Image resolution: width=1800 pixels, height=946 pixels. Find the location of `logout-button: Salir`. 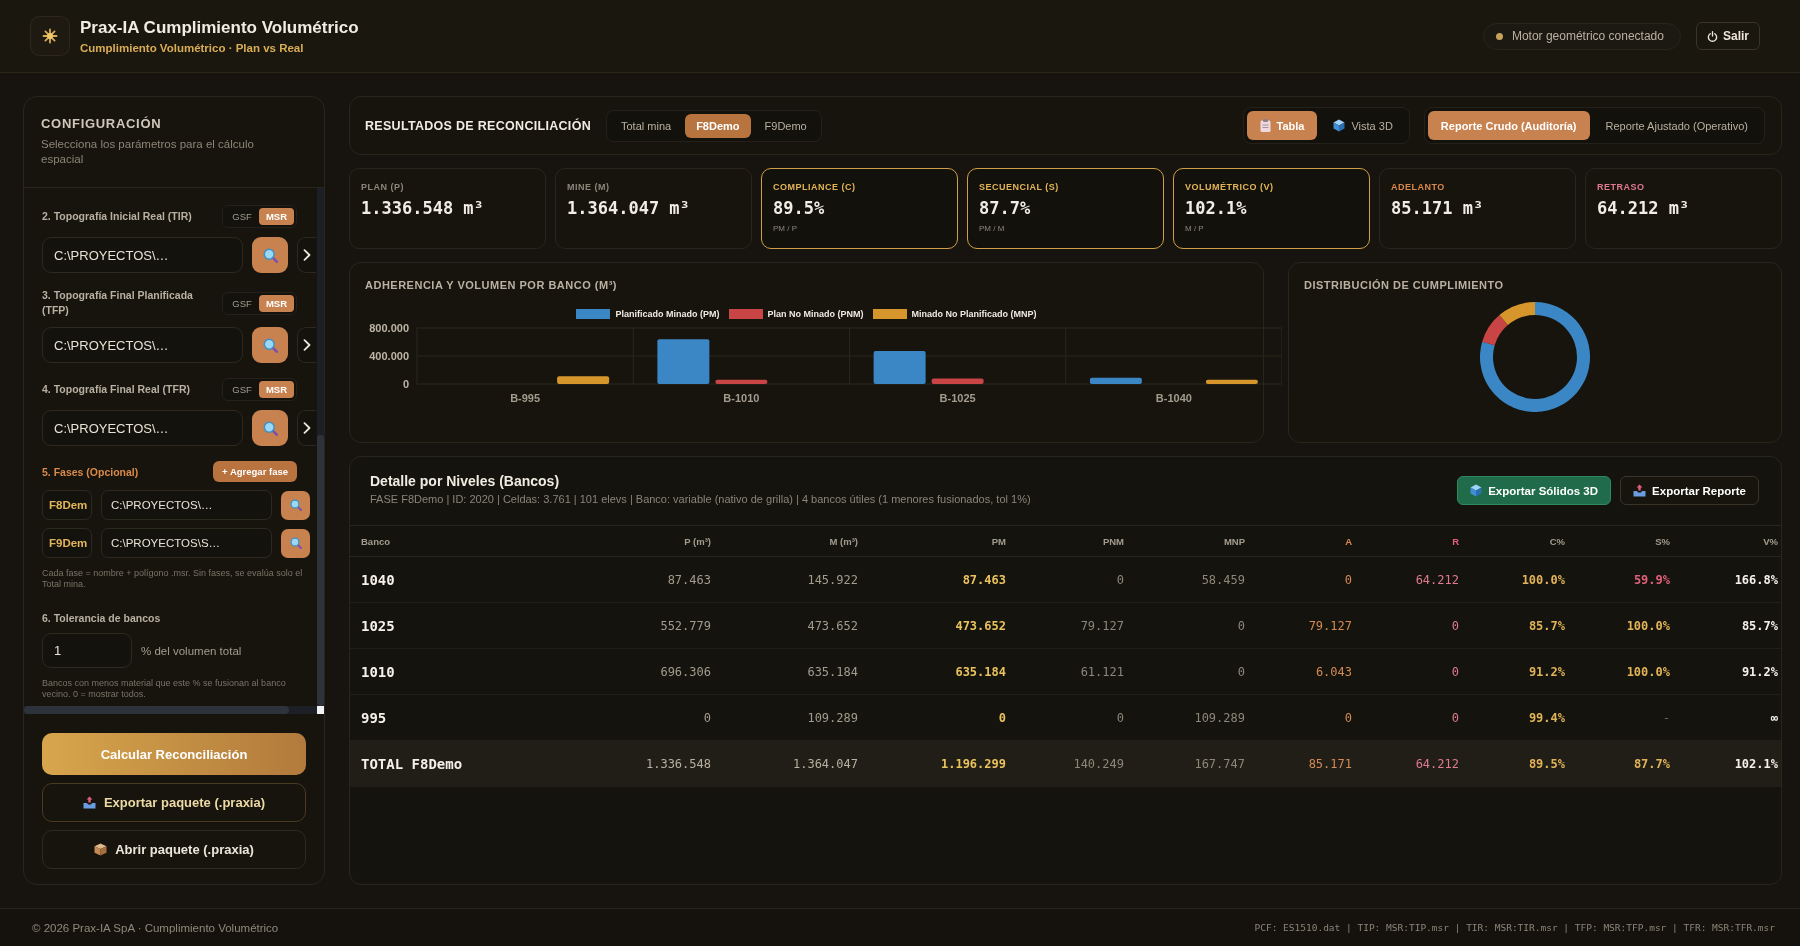

logout-button: Salir is located at coordinates (1728, 36).